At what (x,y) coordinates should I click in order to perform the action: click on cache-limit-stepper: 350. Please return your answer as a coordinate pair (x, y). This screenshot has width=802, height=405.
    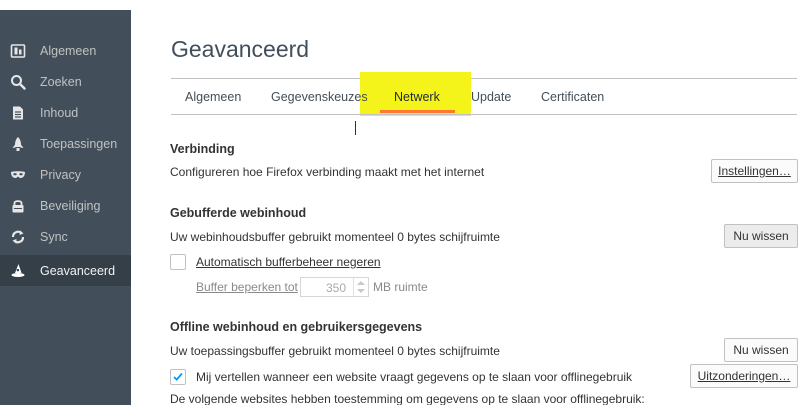
    Looking at the image, I should click on (334, 287).